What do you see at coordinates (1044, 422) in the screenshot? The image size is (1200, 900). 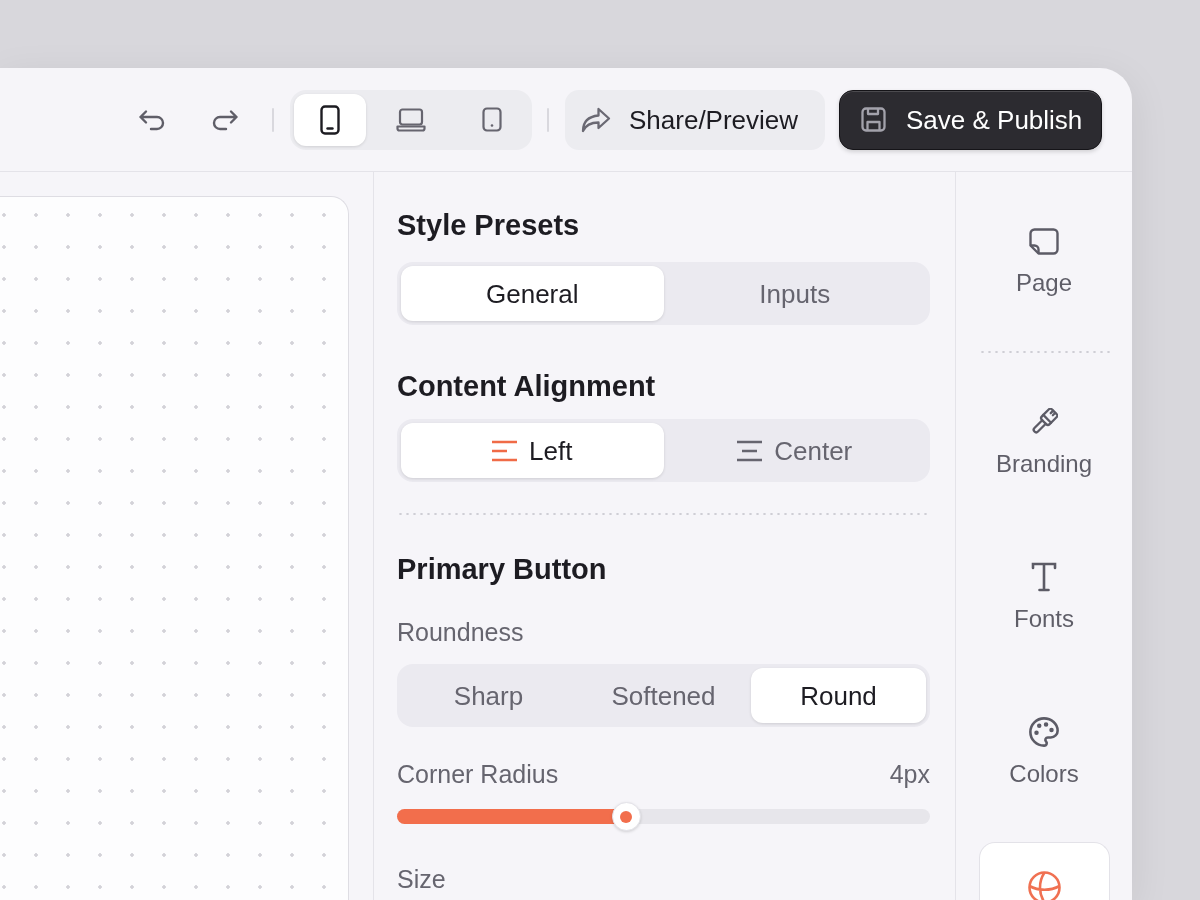 I see `paintbrush-icon` at bounding box center [1044, 422].